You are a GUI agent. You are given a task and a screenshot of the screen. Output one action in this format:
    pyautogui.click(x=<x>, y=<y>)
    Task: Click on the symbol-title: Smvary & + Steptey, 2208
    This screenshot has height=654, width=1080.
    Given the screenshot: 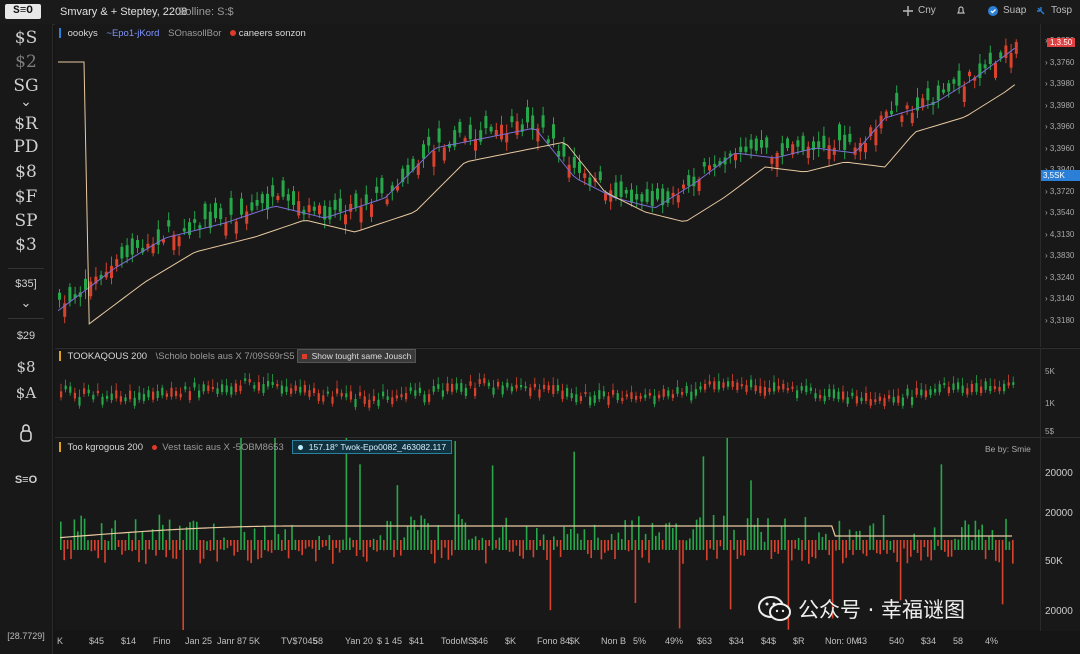 What is the action you would take?
    pyautogui.click(x=123, y=12)
    